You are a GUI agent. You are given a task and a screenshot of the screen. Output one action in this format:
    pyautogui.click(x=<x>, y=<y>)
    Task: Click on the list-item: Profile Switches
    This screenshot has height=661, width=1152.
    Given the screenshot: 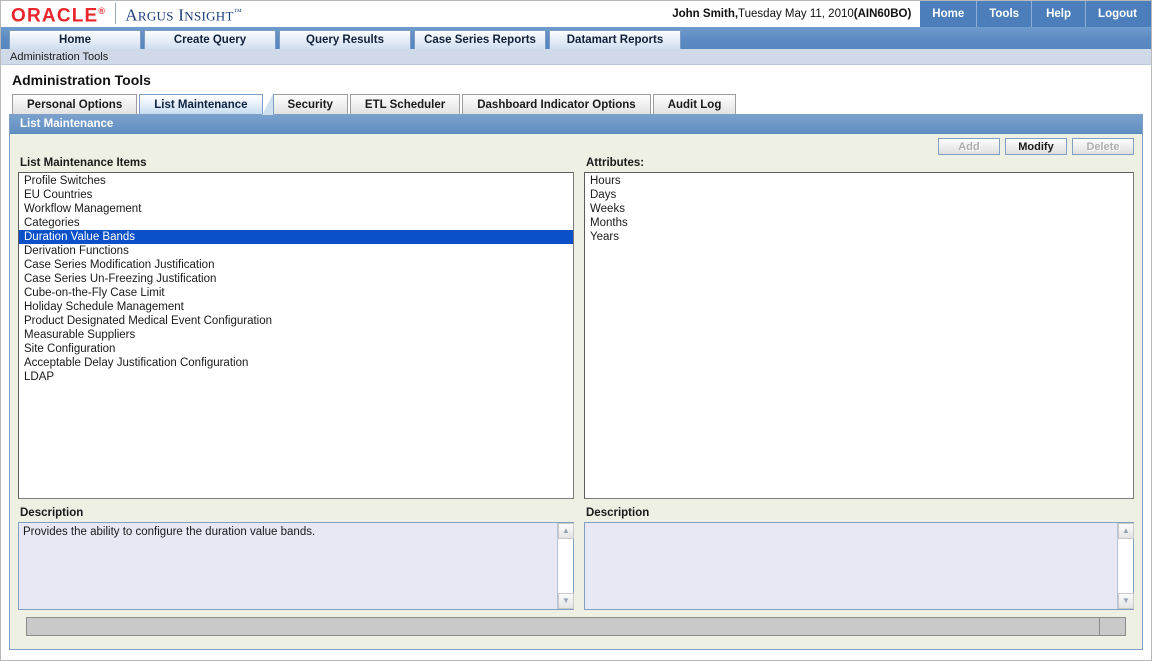 What is the action you would take?
    pyautogui.click(x=296, y=181)
    